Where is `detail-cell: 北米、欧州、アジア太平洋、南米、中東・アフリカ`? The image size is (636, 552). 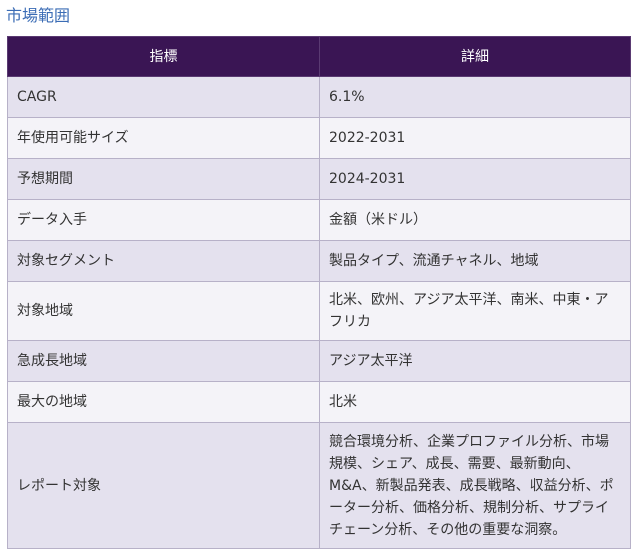 detail-cell: 北米、欧州、アジア太平洋、南米、中東・アフリカ is located at coordinates (475, 311).